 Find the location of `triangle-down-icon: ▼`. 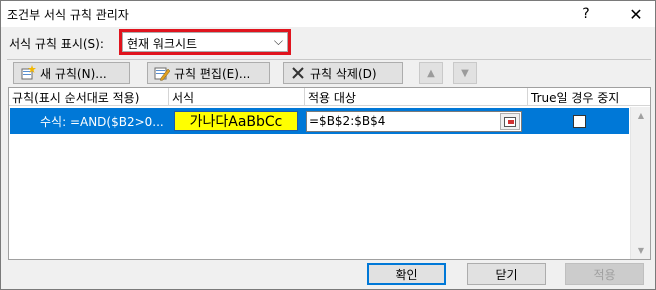

triangle-down-icon: ▼ is located at coordinates (465, 73).